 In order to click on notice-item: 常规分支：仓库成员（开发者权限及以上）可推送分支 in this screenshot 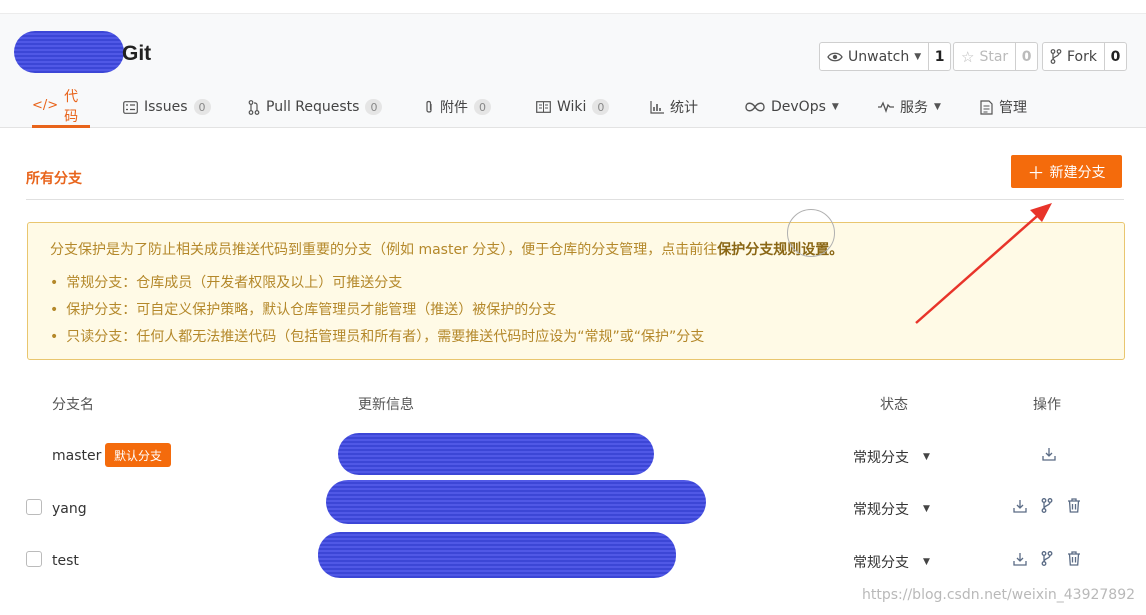, I will do `click(377, 286)`.